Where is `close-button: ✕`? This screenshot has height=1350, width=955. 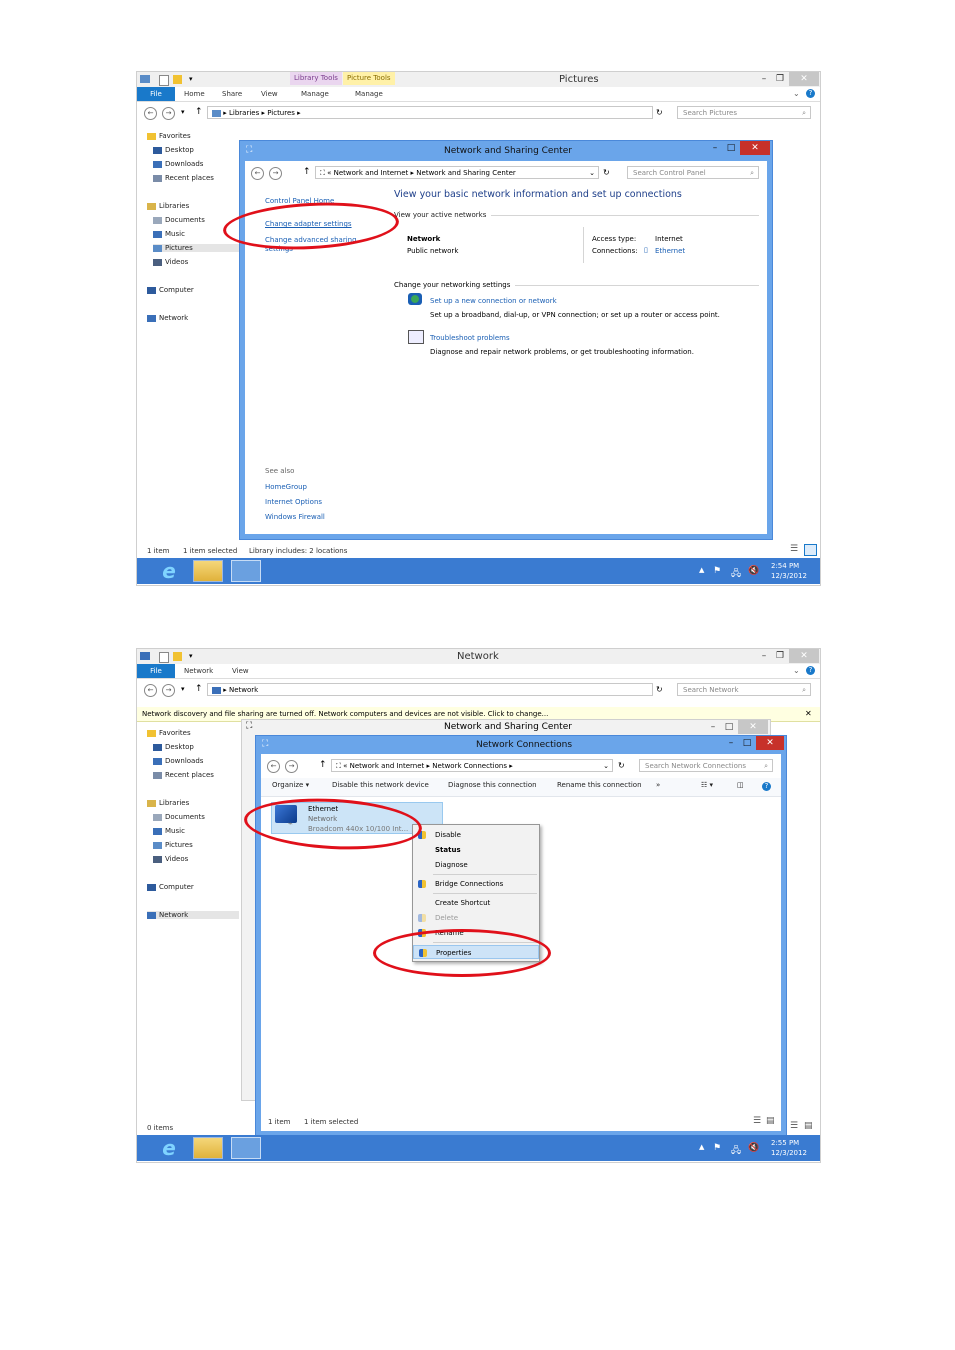
close-button: ✕ is located at coordinates (804, 79).